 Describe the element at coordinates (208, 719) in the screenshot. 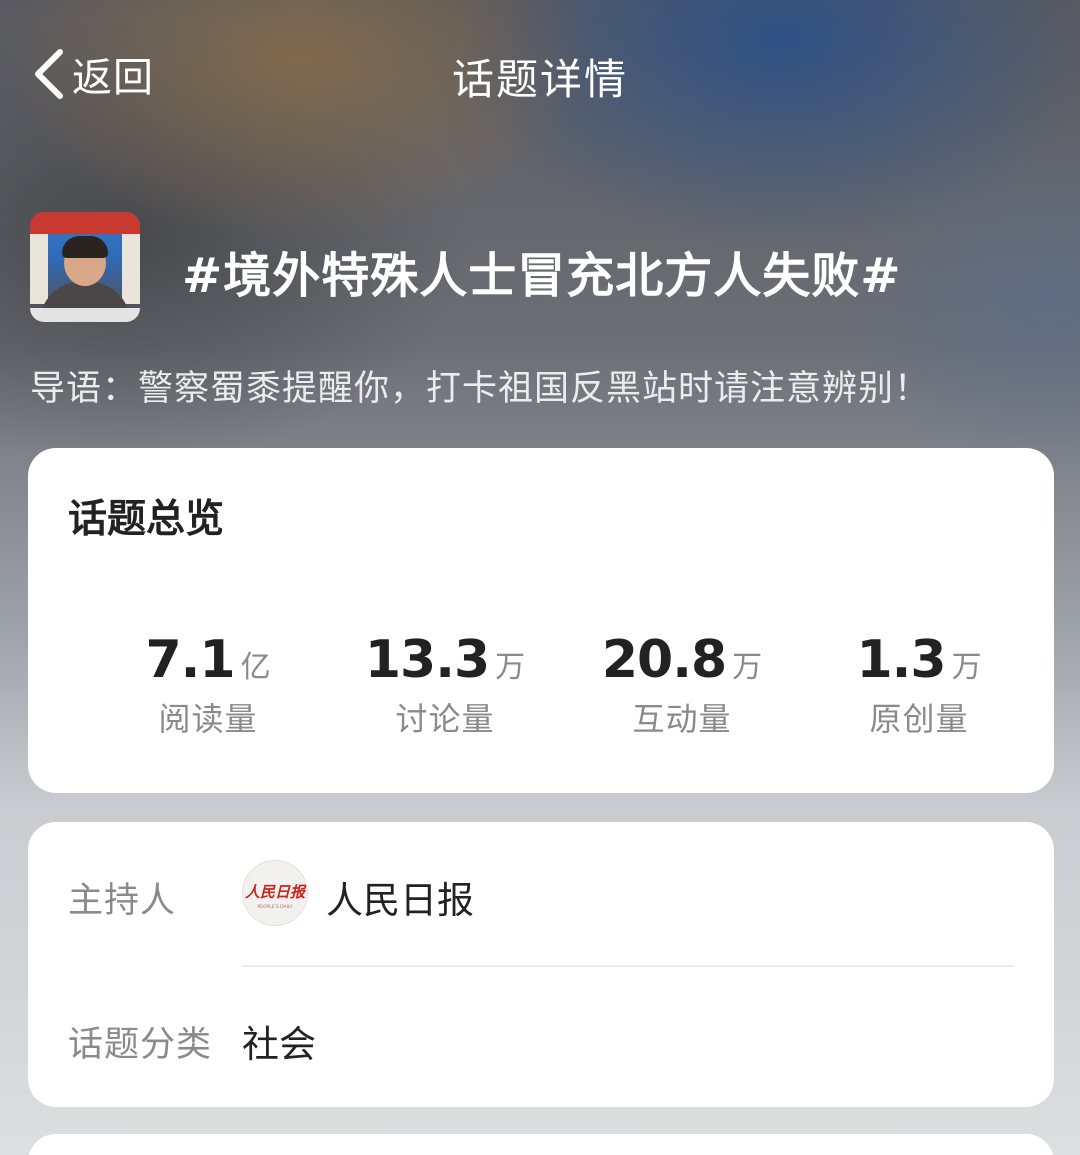

I see `stat-label: 阅读量` at that location.